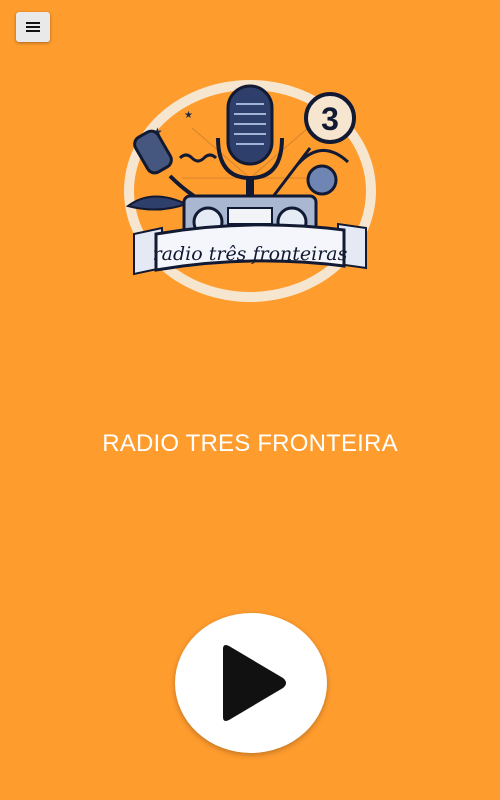 This screenshot has height=800, width=500. Describe the element at coordinates (250, 443) in the screenshot. I see `station-name: RADIO TRES FRONTEIRA` at that location.